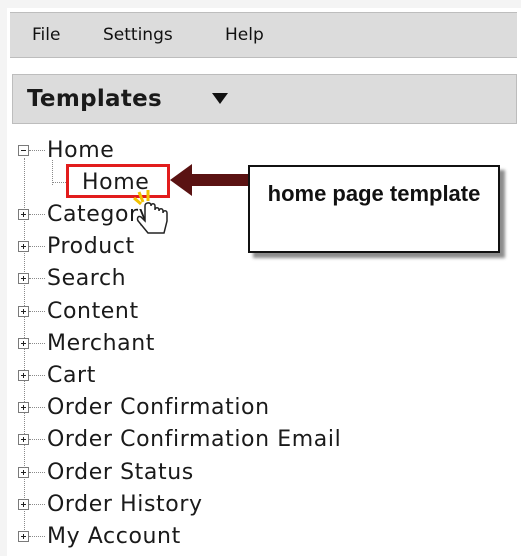 The width and height of the screenshot is (521, 556). Describe the element at coordinates (194, 439) in the screenshot. I see `tree-node-label: Order Confirmation Email` at that location.